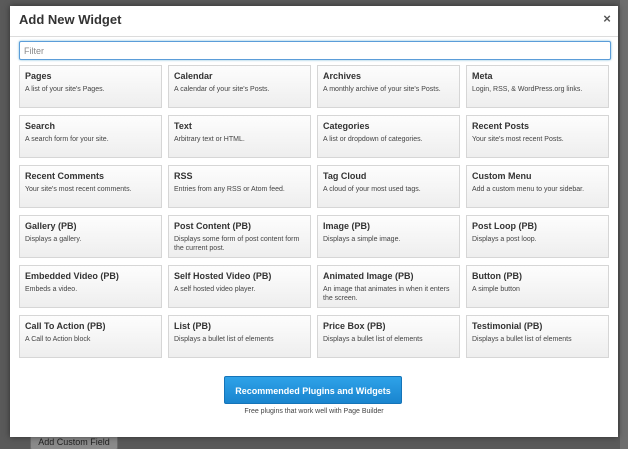  What do you see at coordinates (504, 226) in the screenshot?
I see `widget-title: Post Loop (PB)` at bounding box center [504, 226].